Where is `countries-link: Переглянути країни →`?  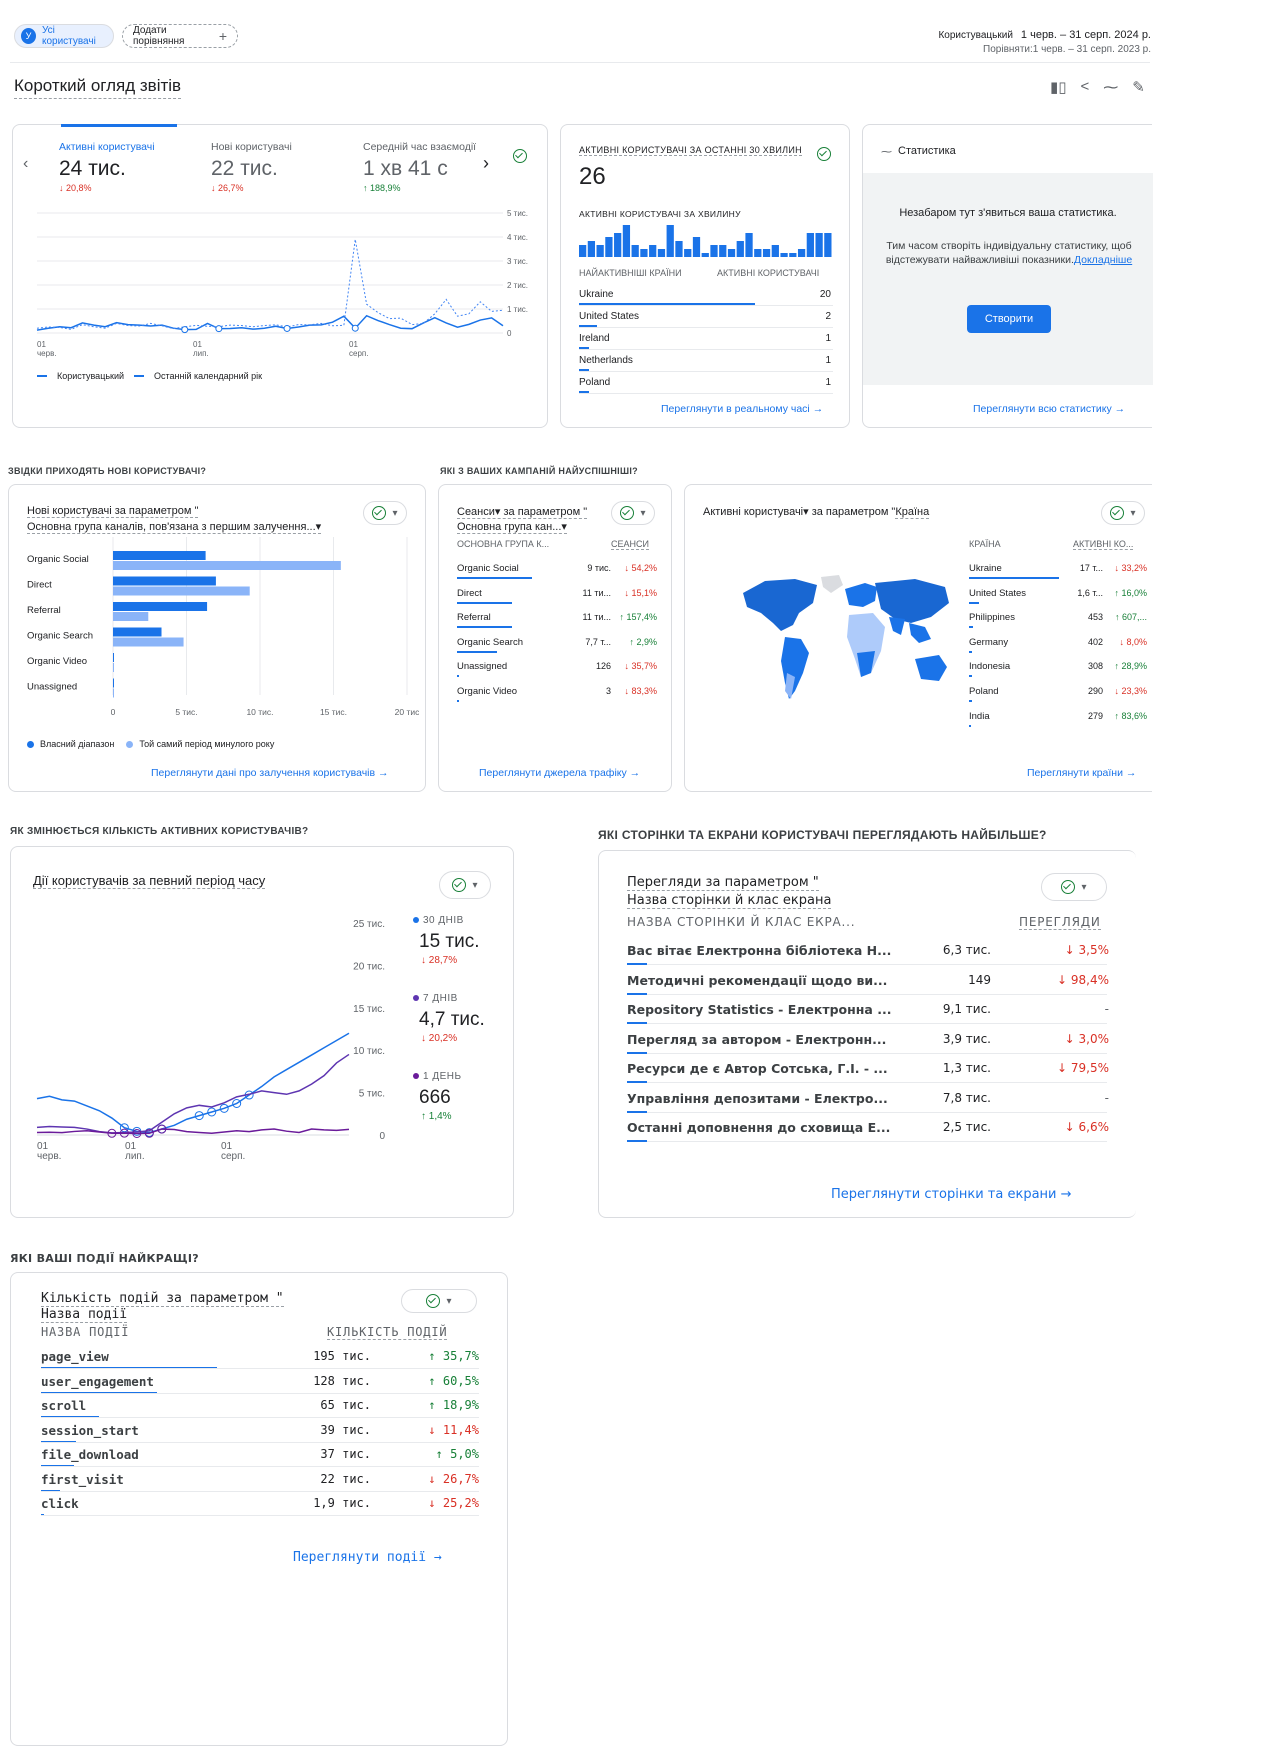 countries-link: Переглянути країни → is located at coordinates (1081, 773).